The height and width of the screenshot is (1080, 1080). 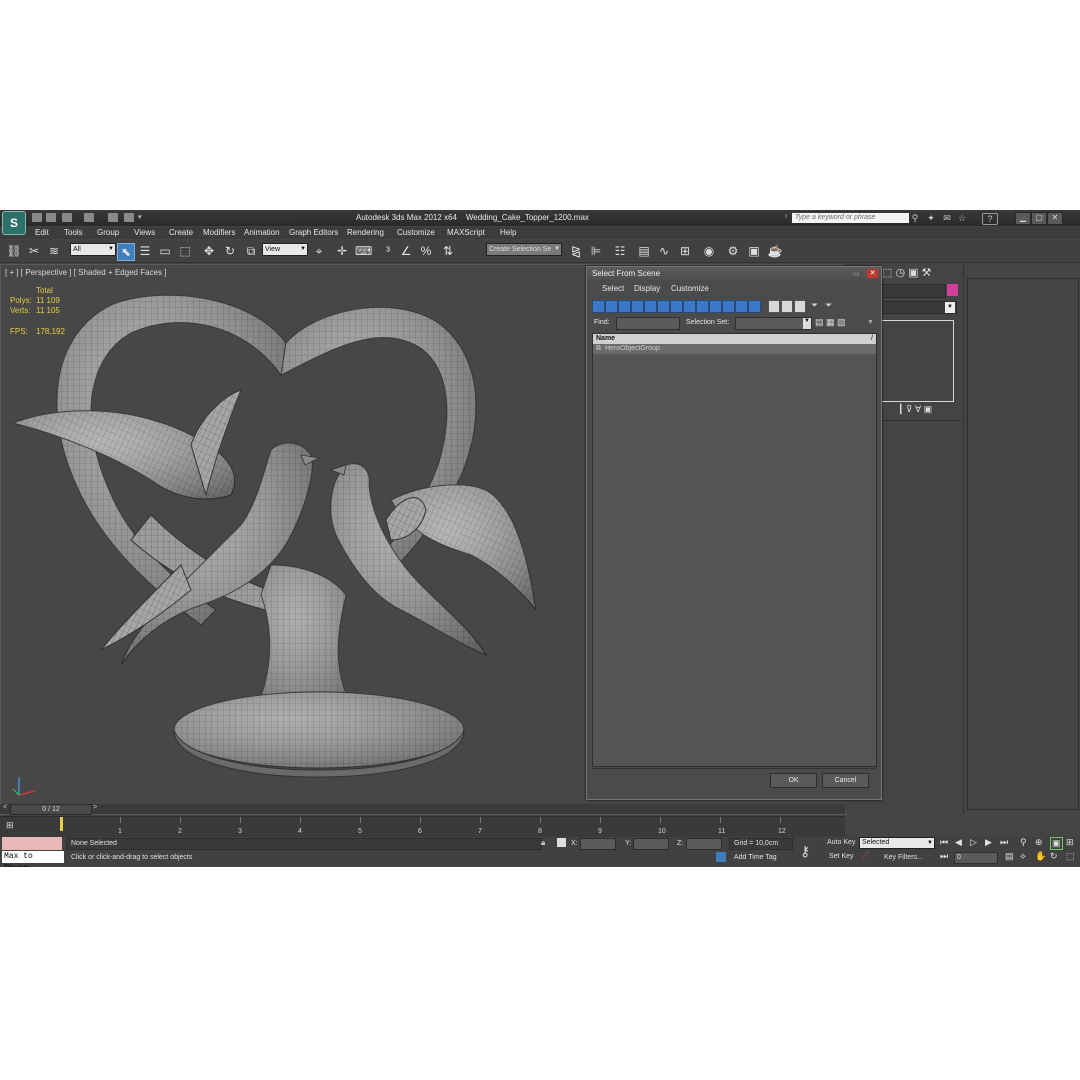 What do you see at coordinates (73, 232) in the screenshot?
I see `menu-tools: Tools` at bounding box center [73, 232].